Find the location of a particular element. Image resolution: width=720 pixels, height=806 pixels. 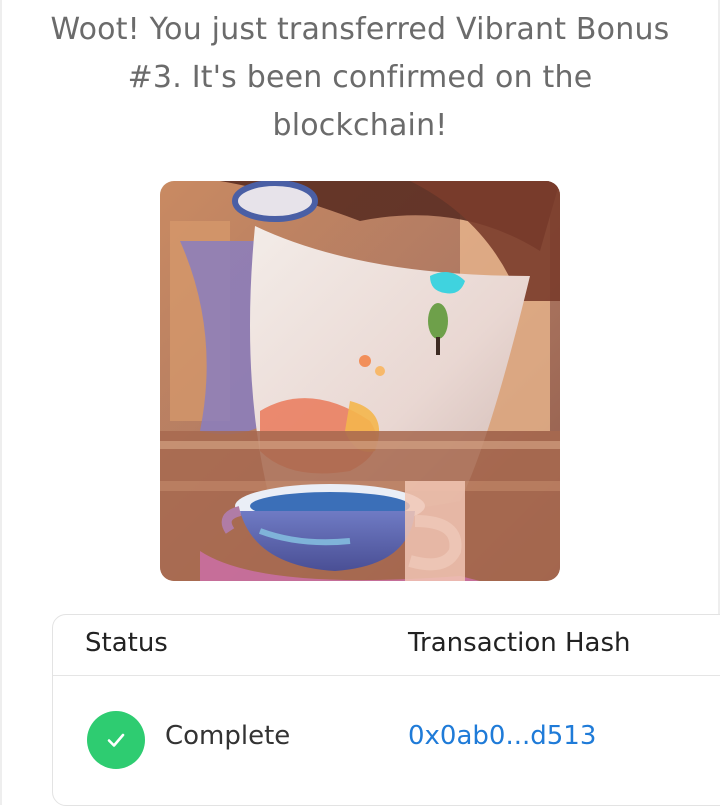

left-edge is located at coordinates (1, 402).